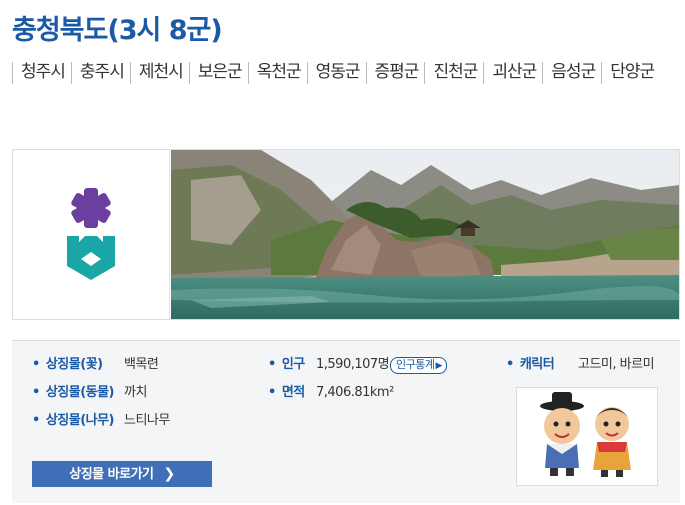  I want to click on city-link: 청주시, so click(41, 73).